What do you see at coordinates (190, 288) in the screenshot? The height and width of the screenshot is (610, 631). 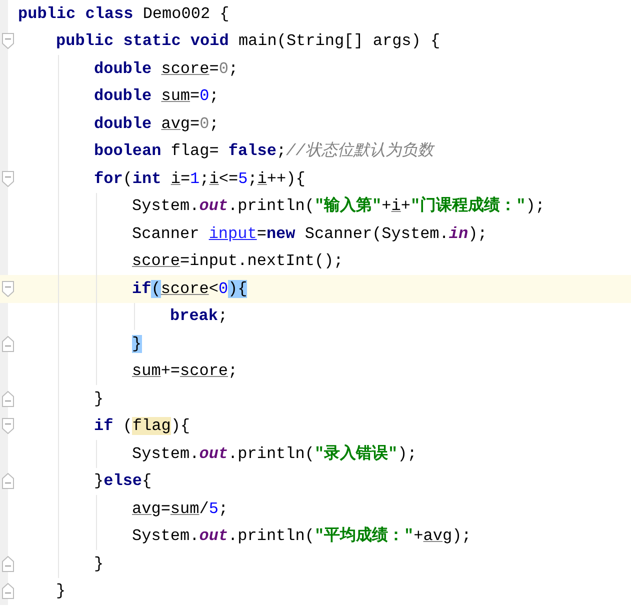 I see `code-line: if(score<0){` at bounding box center [190, 288].